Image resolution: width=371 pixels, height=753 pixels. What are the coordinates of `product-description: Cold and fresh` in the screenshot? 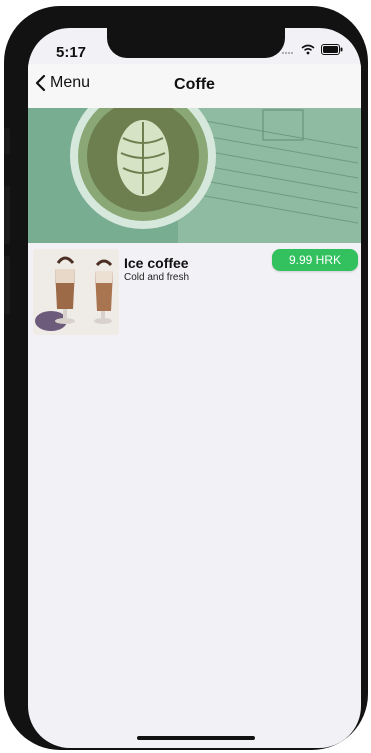 It's located at (157, 277).